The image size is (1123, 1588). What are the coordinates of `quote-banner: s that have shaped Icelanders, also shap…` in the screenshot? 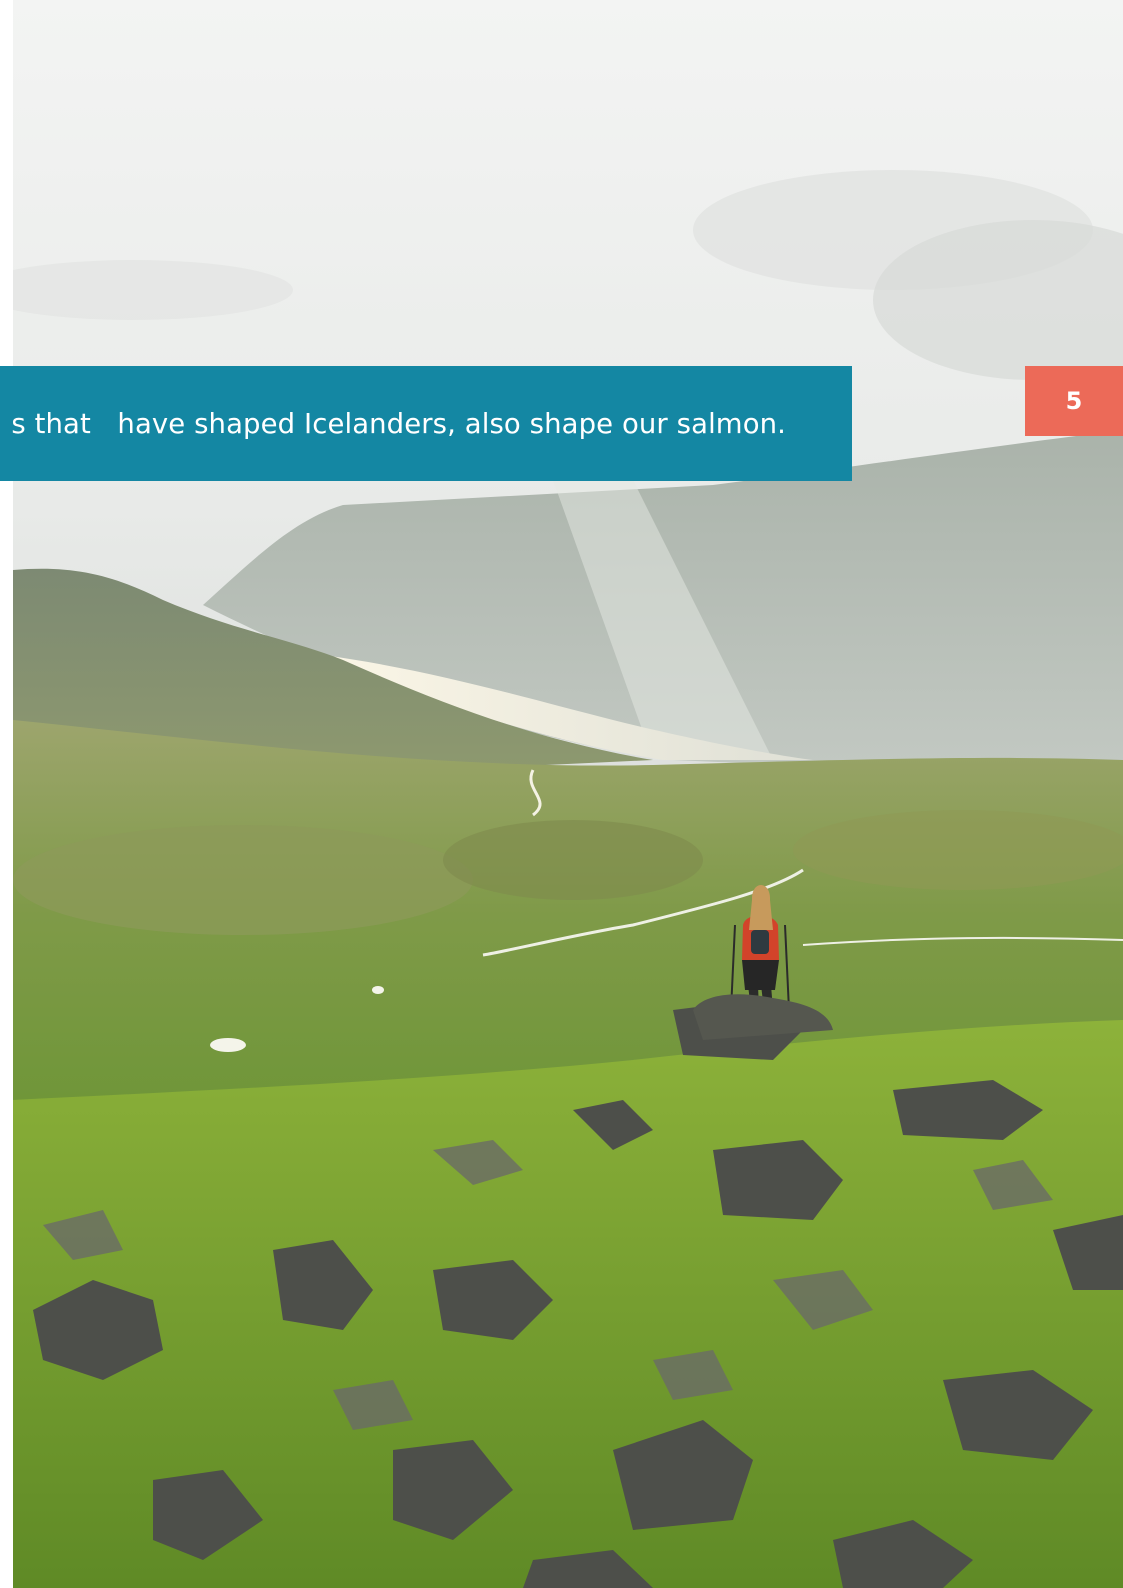 It's located at (426, 423).